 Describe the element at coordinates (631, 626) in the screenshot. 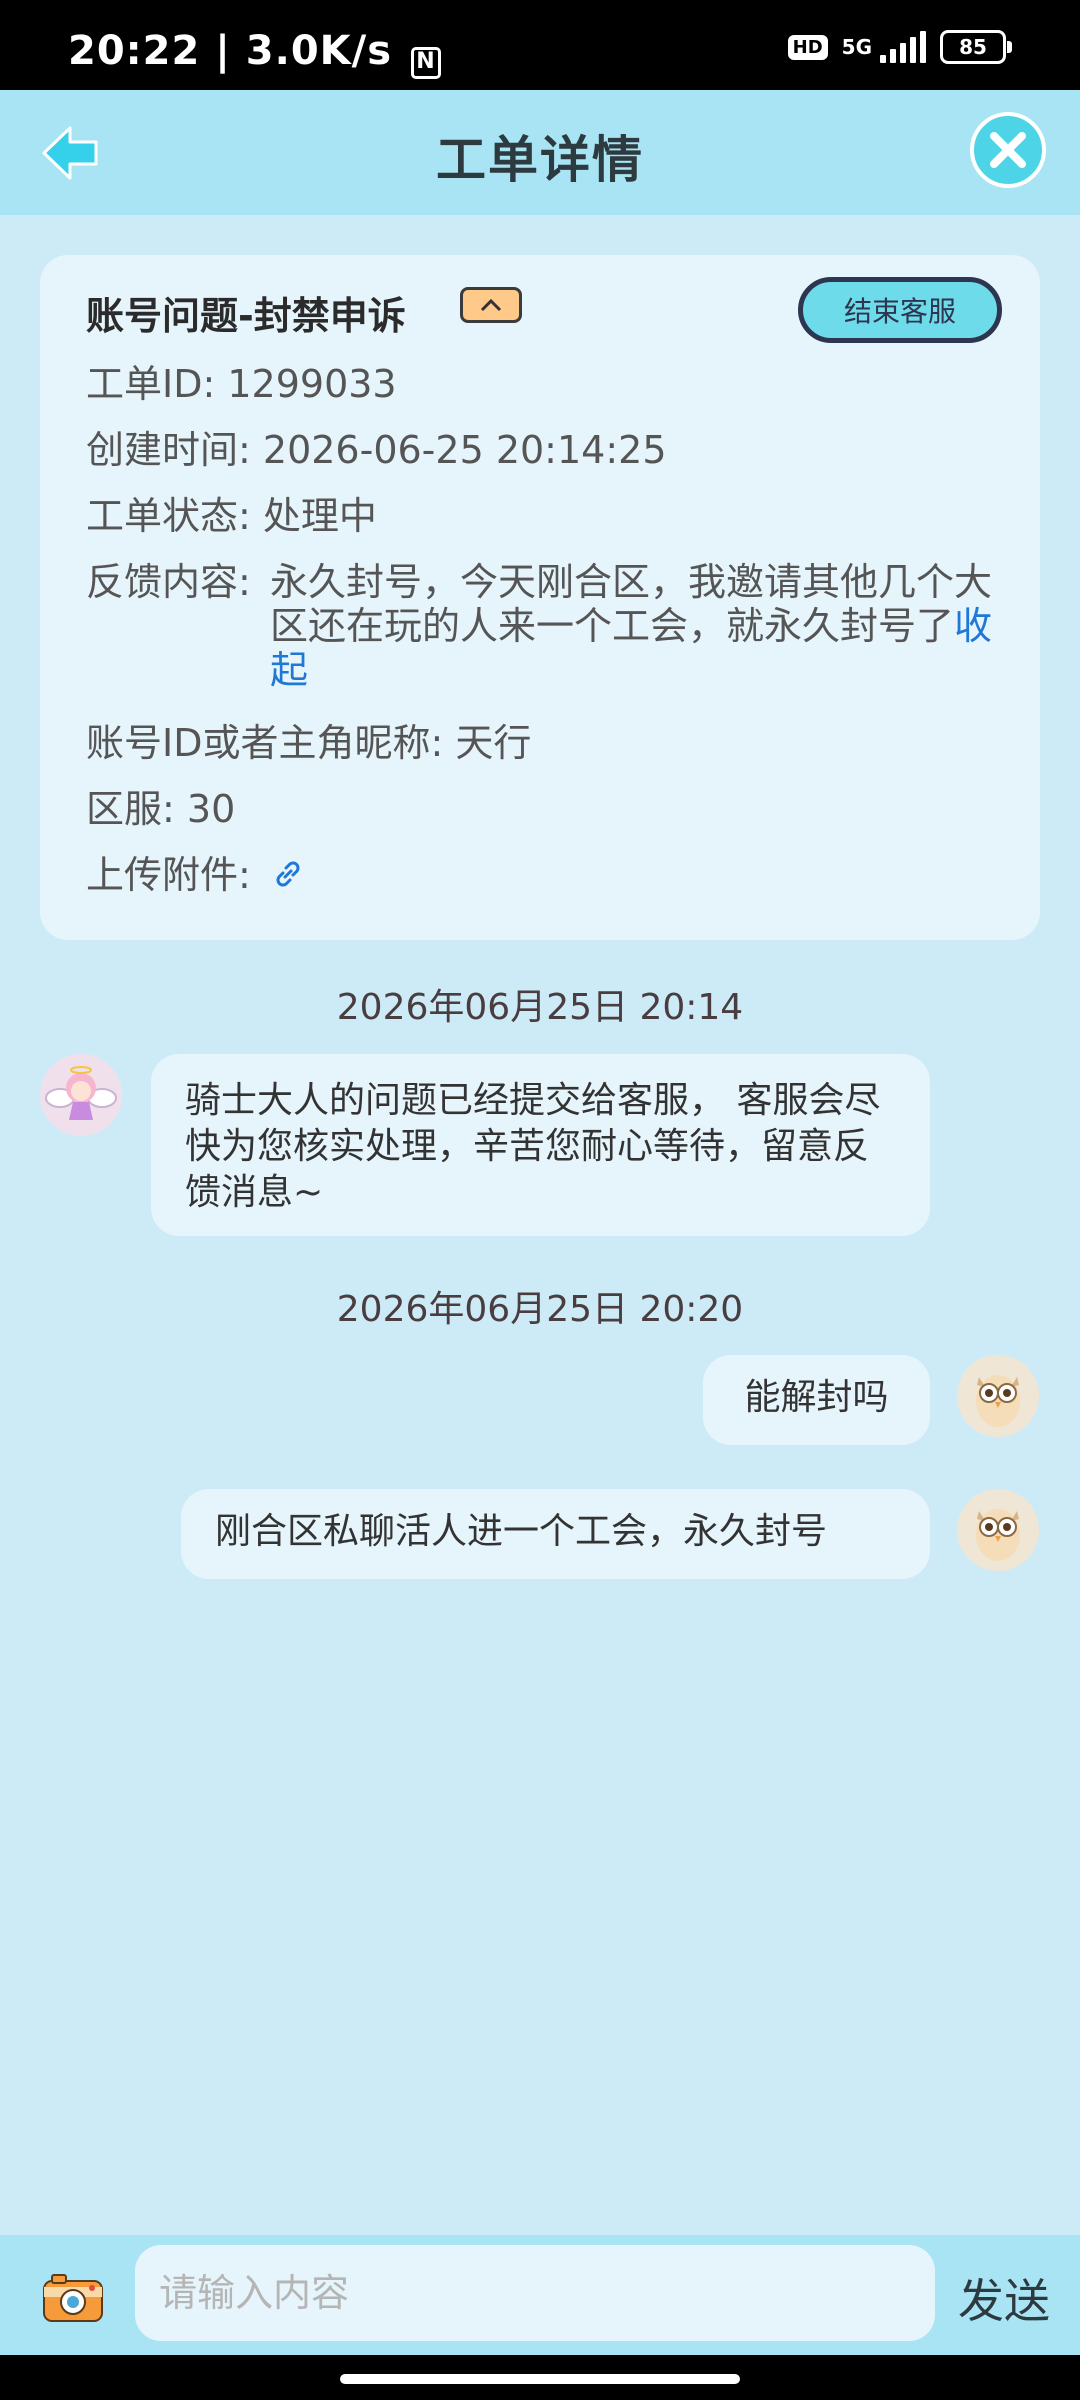

I see `feedback-content: 永久封号，今天刚合区，我邀请其他几个大区还在玩的人来一个工会，就永久封号了收起` at that location.